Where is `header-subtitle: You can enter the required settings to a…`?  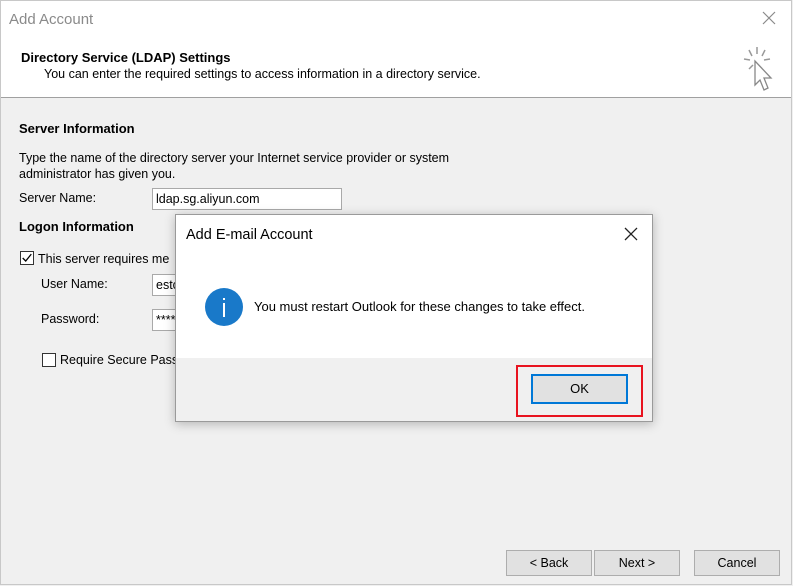 header-subtitle: You can enter the required settings to a… is located at coordinates (262, 74).